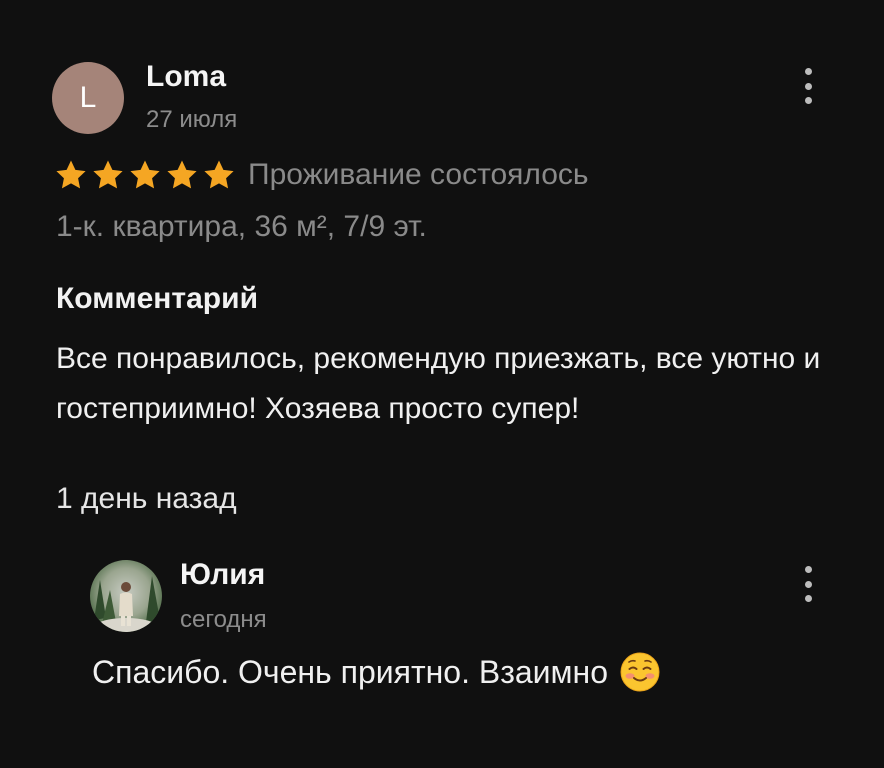  Describe the element at coordinates (222, 575) in the screenshot. I see `reply-author-name: Юлия` at that location.